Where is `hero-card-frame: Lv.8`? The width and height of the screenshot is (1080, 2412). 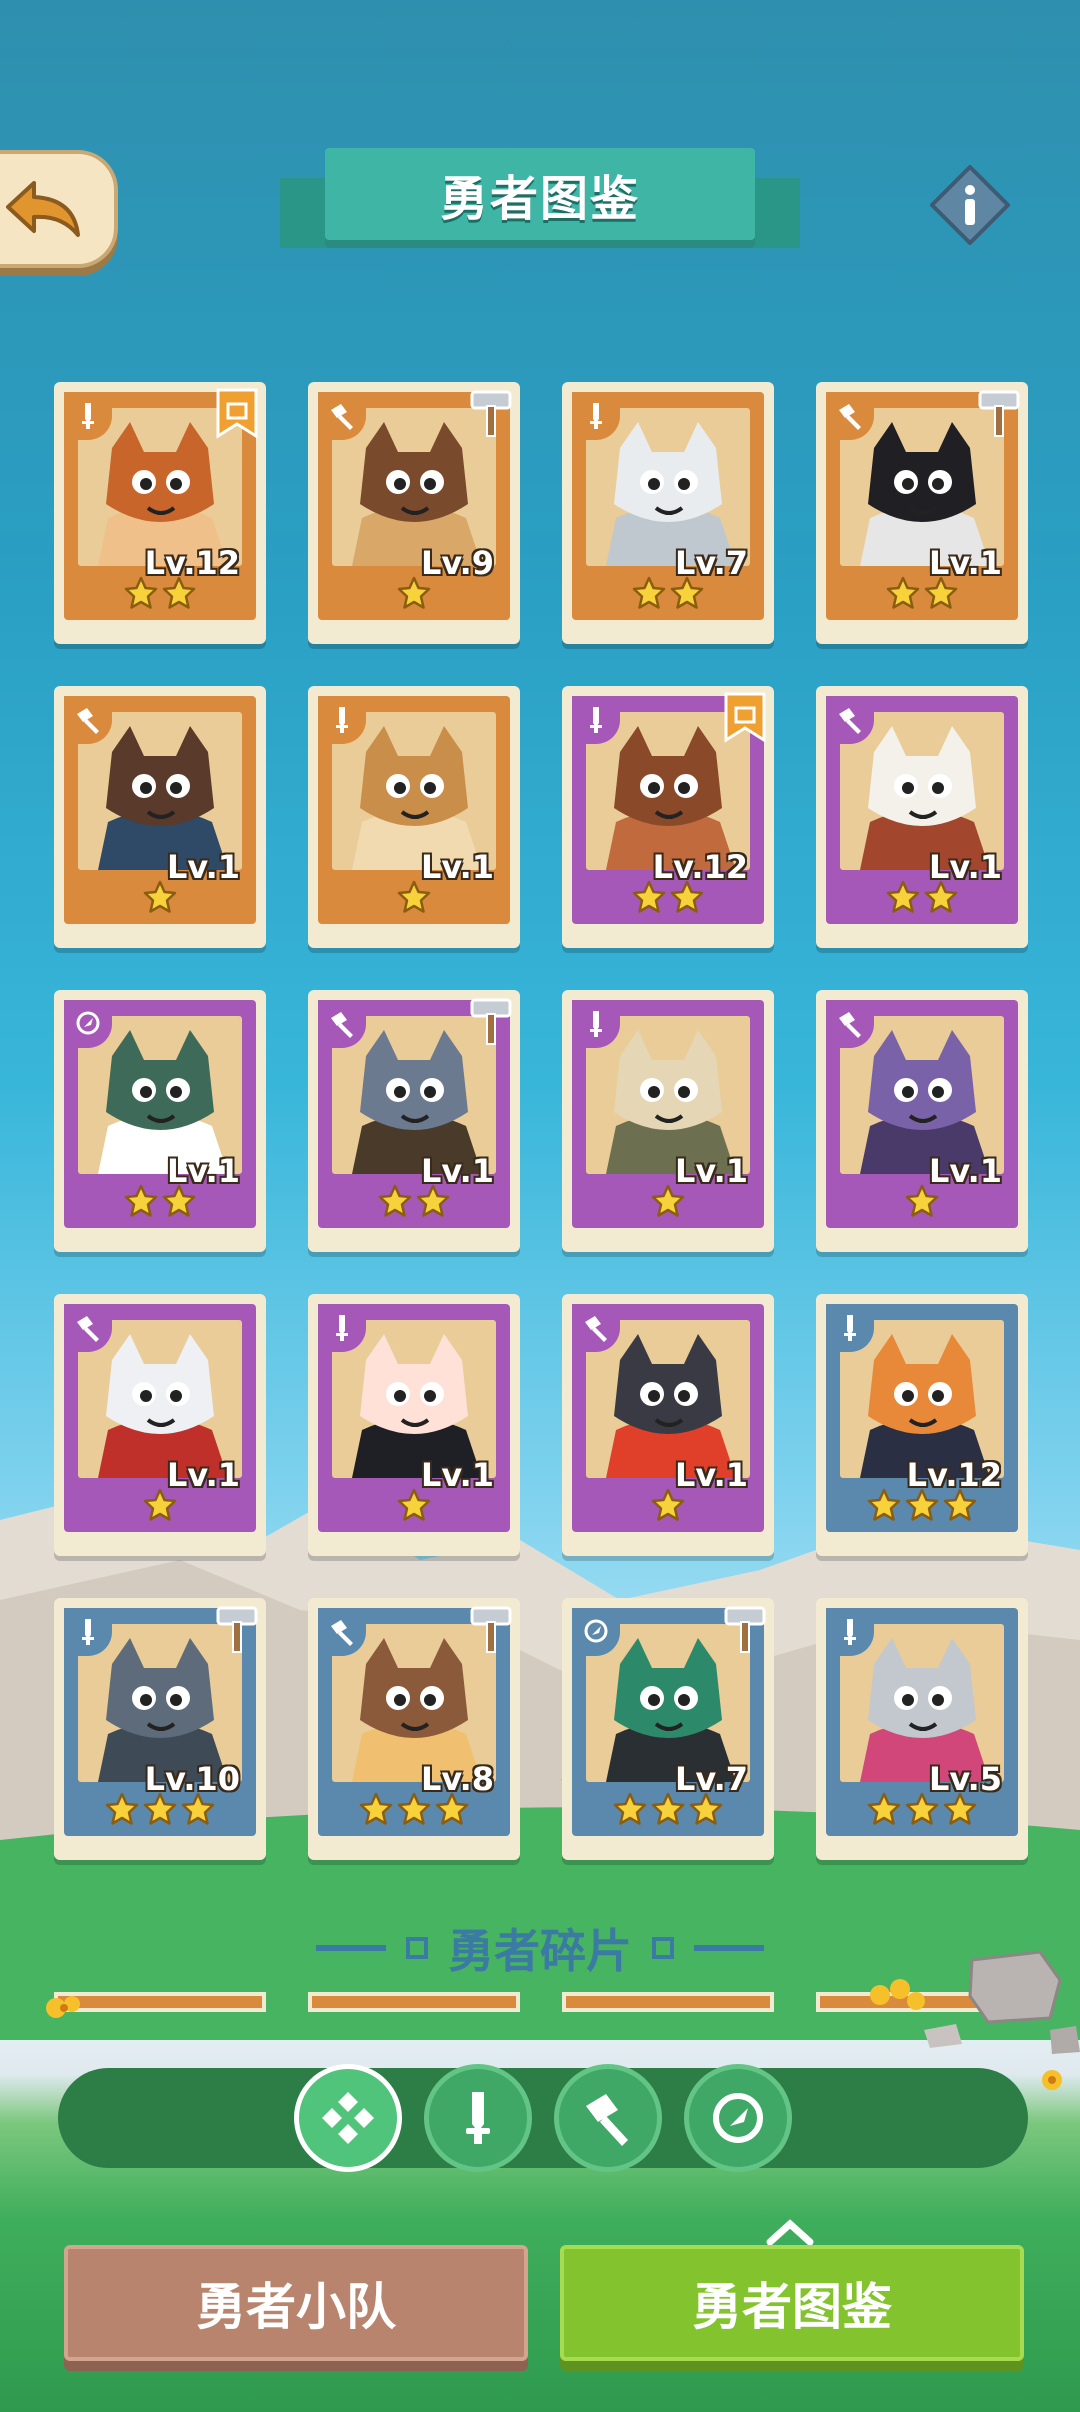
hero-card-frame: Lv.8 is located at coordinates (415, 1721).